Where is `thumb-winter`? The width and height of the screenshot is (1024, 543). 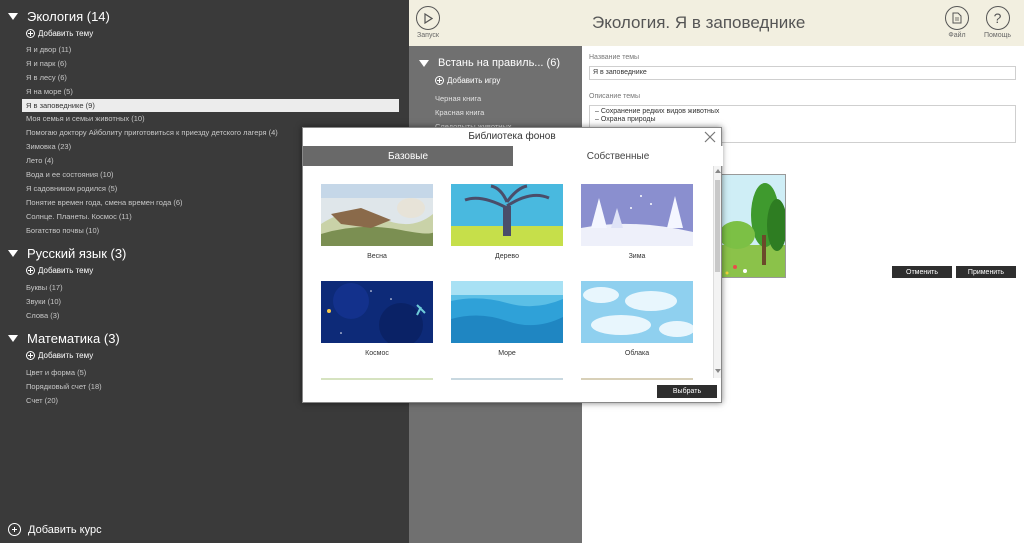
thumb-winter is located at coordinates (637, 215).